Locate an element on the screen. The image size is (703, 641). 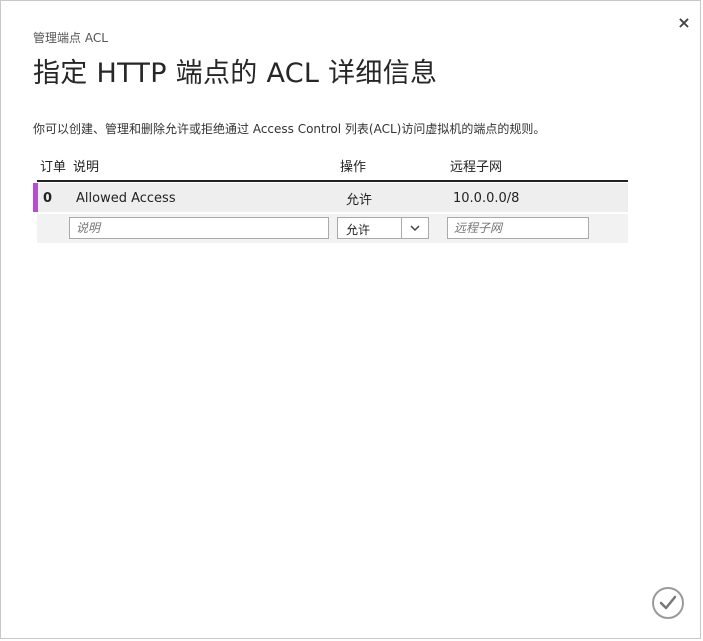
dialog-subtitle: 管理端点 ACL is located at coordinates (70, 38).